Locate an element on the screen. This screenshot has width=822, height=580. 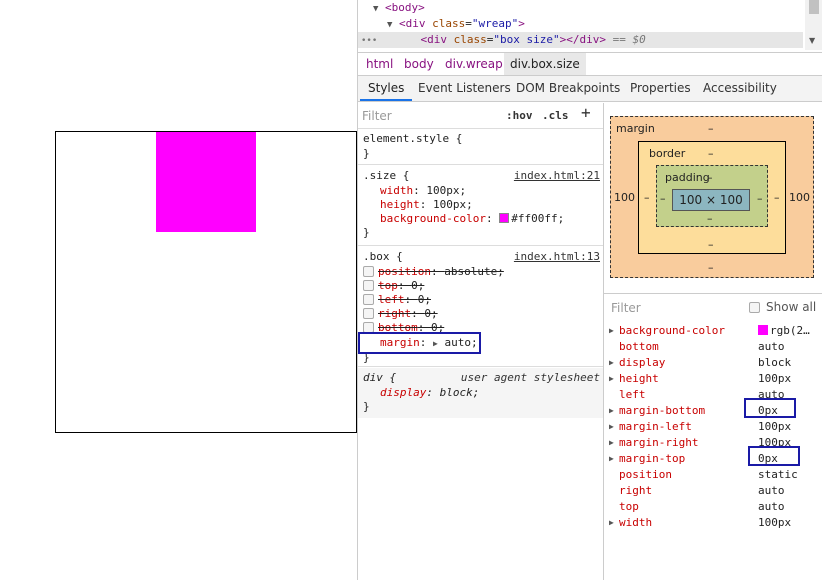
tab-accessibility: Accessibility is located at coordinates (740, 88).